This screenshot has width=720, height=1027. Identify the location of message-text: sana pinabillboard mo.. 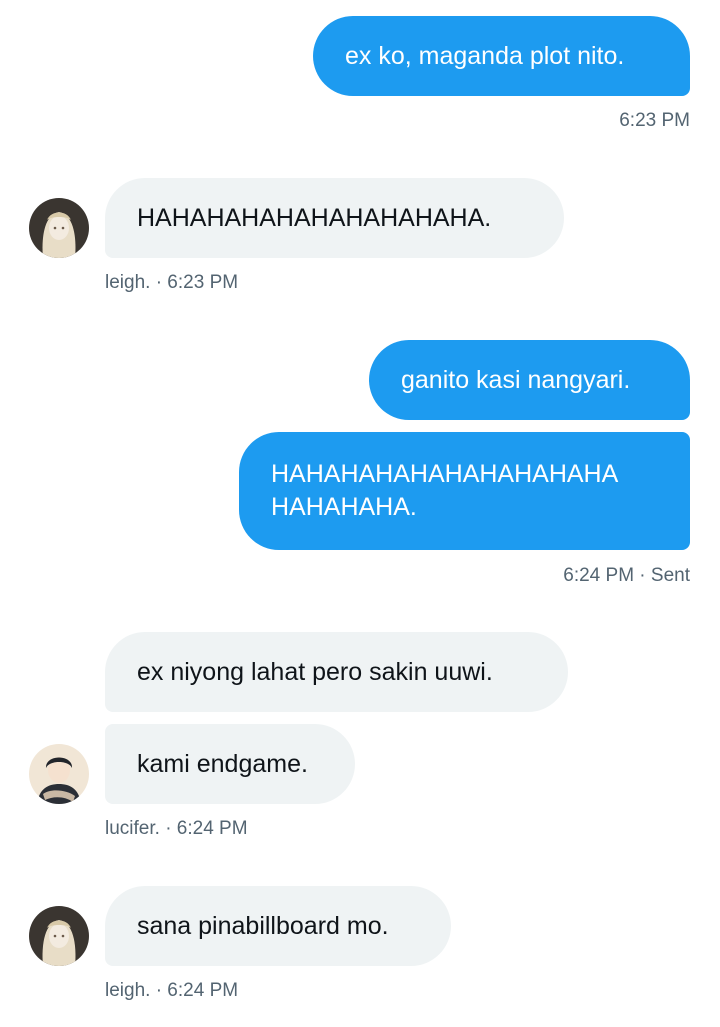
(263, 925).